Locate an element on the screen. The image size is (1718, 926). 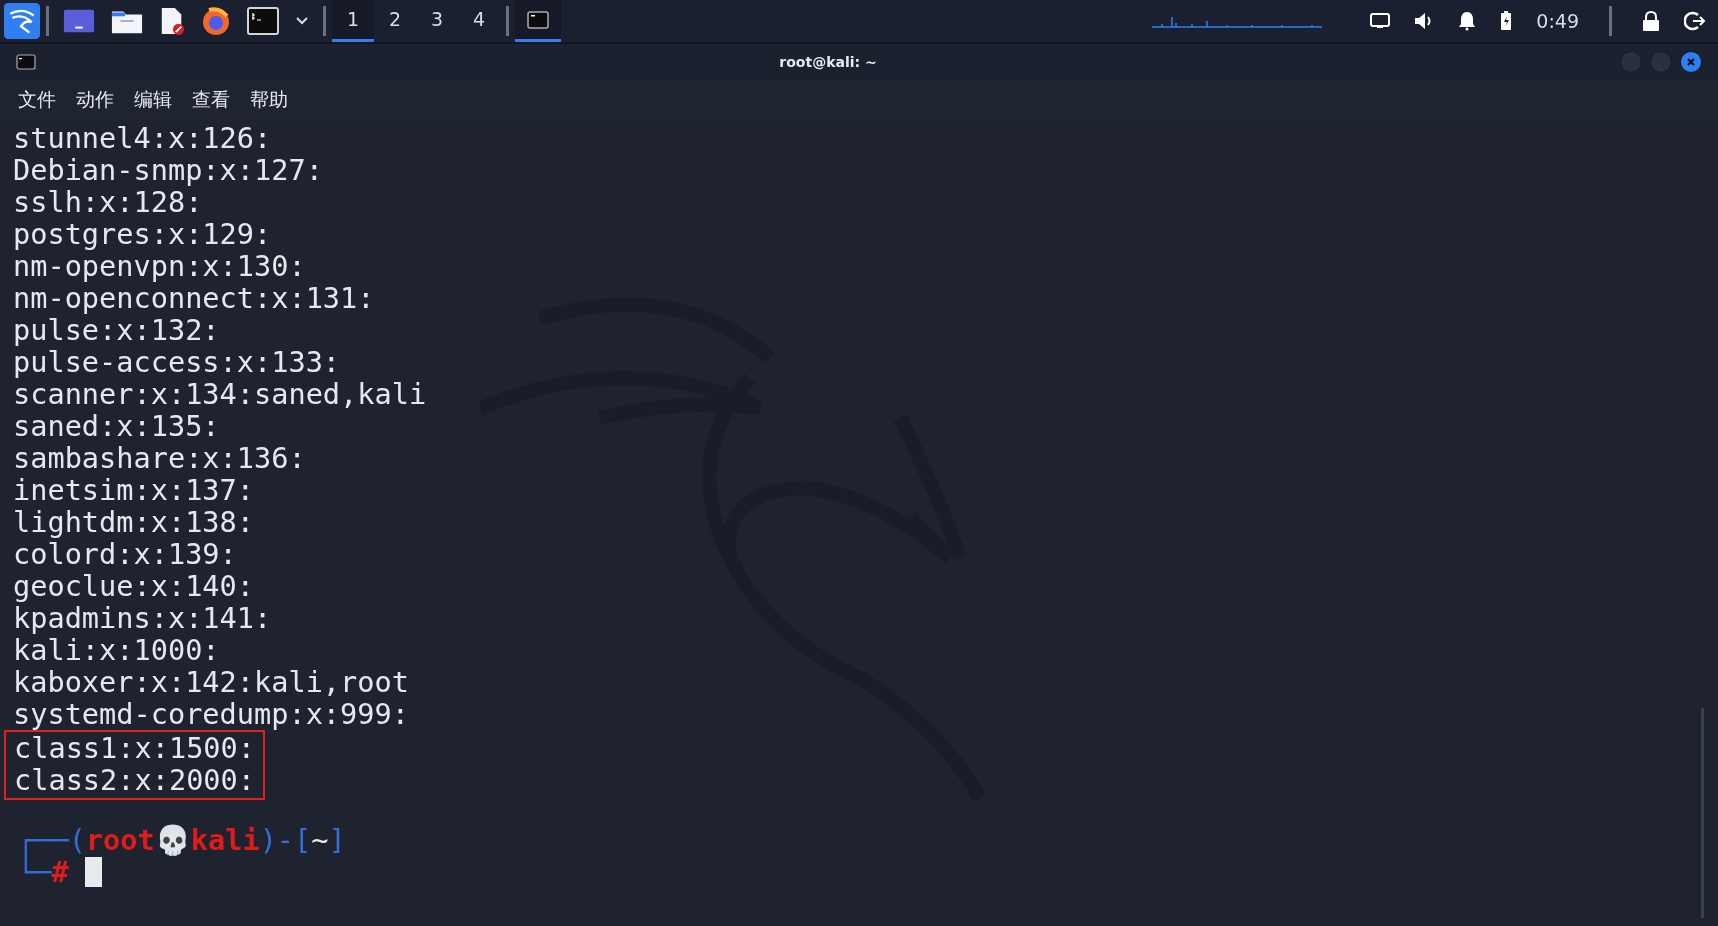
output-line: kaboxer:x:142:kali,root is located at coordinates (211, 682).